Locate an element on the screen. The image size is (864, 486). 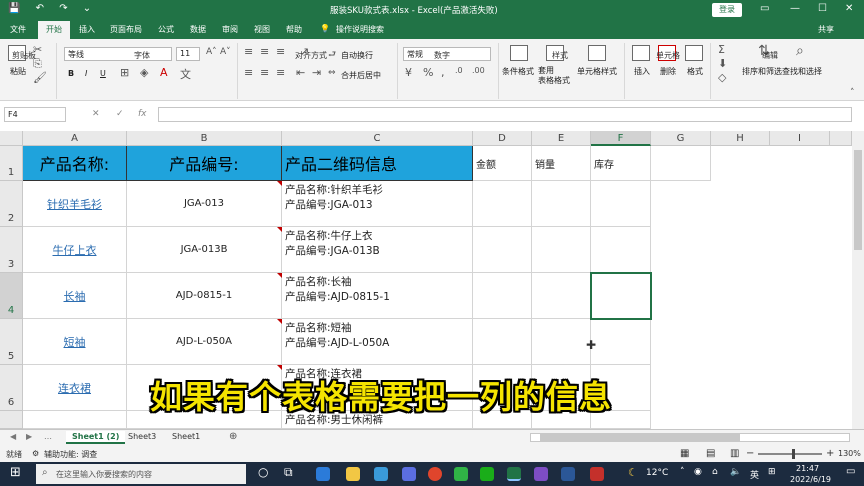
tab-data: 数据 is located at coordinates (198, 29).